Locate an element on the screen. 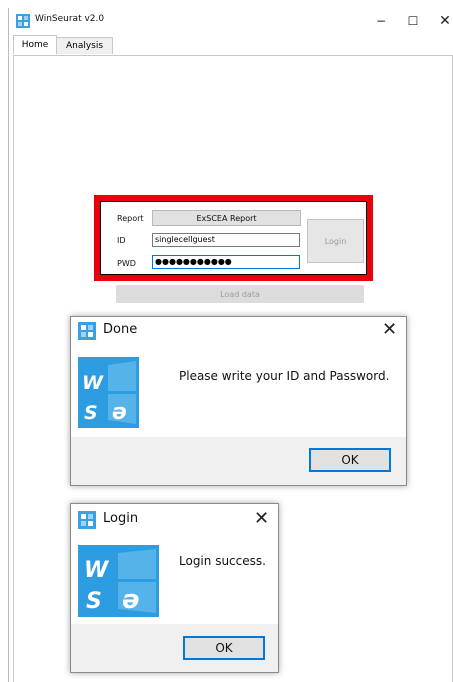  password-input: ●●●●●●●●●●● is located at coordinates (226, 262).